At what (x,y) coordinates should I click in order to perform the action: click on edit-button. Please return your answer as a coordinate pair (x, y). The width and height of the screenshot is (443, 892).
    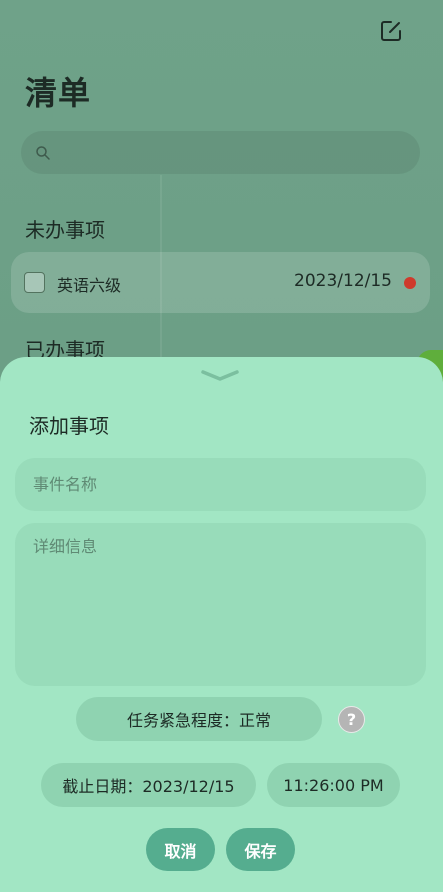
    Looking at the image, I should click on (391, 31).